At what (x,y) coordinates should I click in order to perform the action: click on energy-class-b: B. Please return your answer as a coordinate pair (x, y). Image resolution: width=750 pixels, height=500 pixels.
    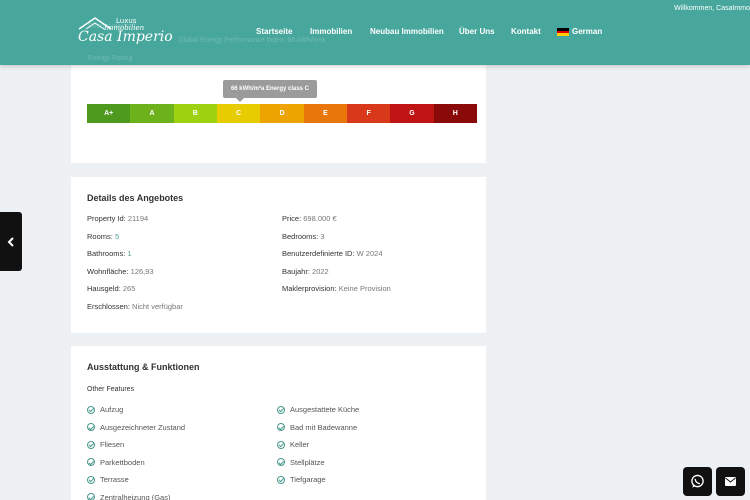
    Looking at the image, I should click on (195, 113).